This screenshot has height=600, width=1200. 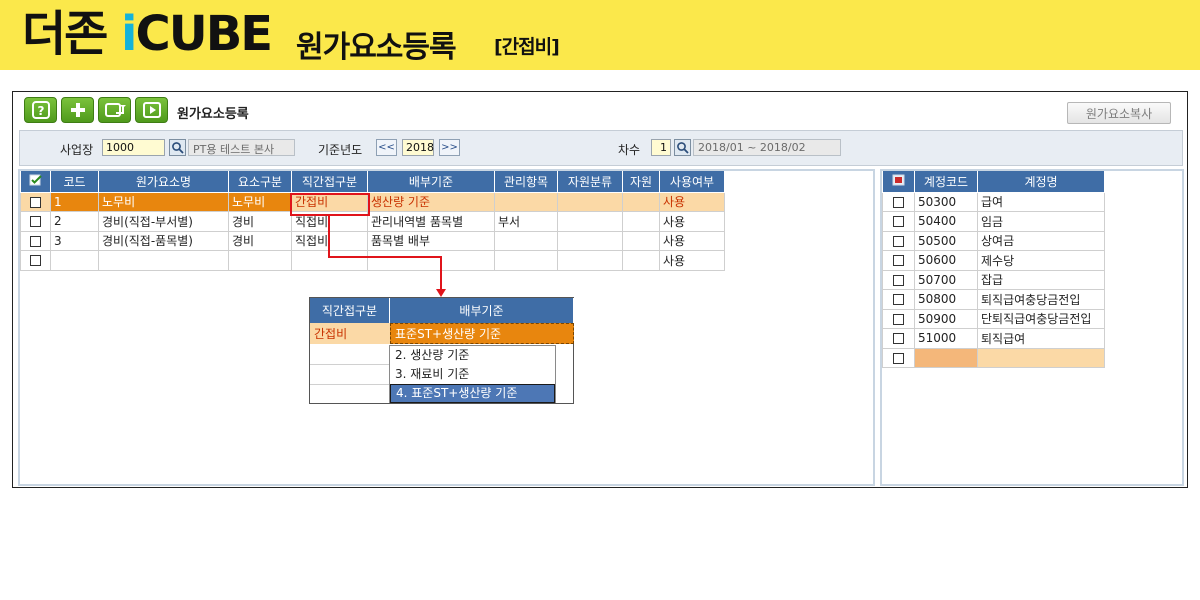 What do you see at coordinates (1041, 357) in the screenshot?
I see `cell-account-name` at bounding box center [1041, 357].